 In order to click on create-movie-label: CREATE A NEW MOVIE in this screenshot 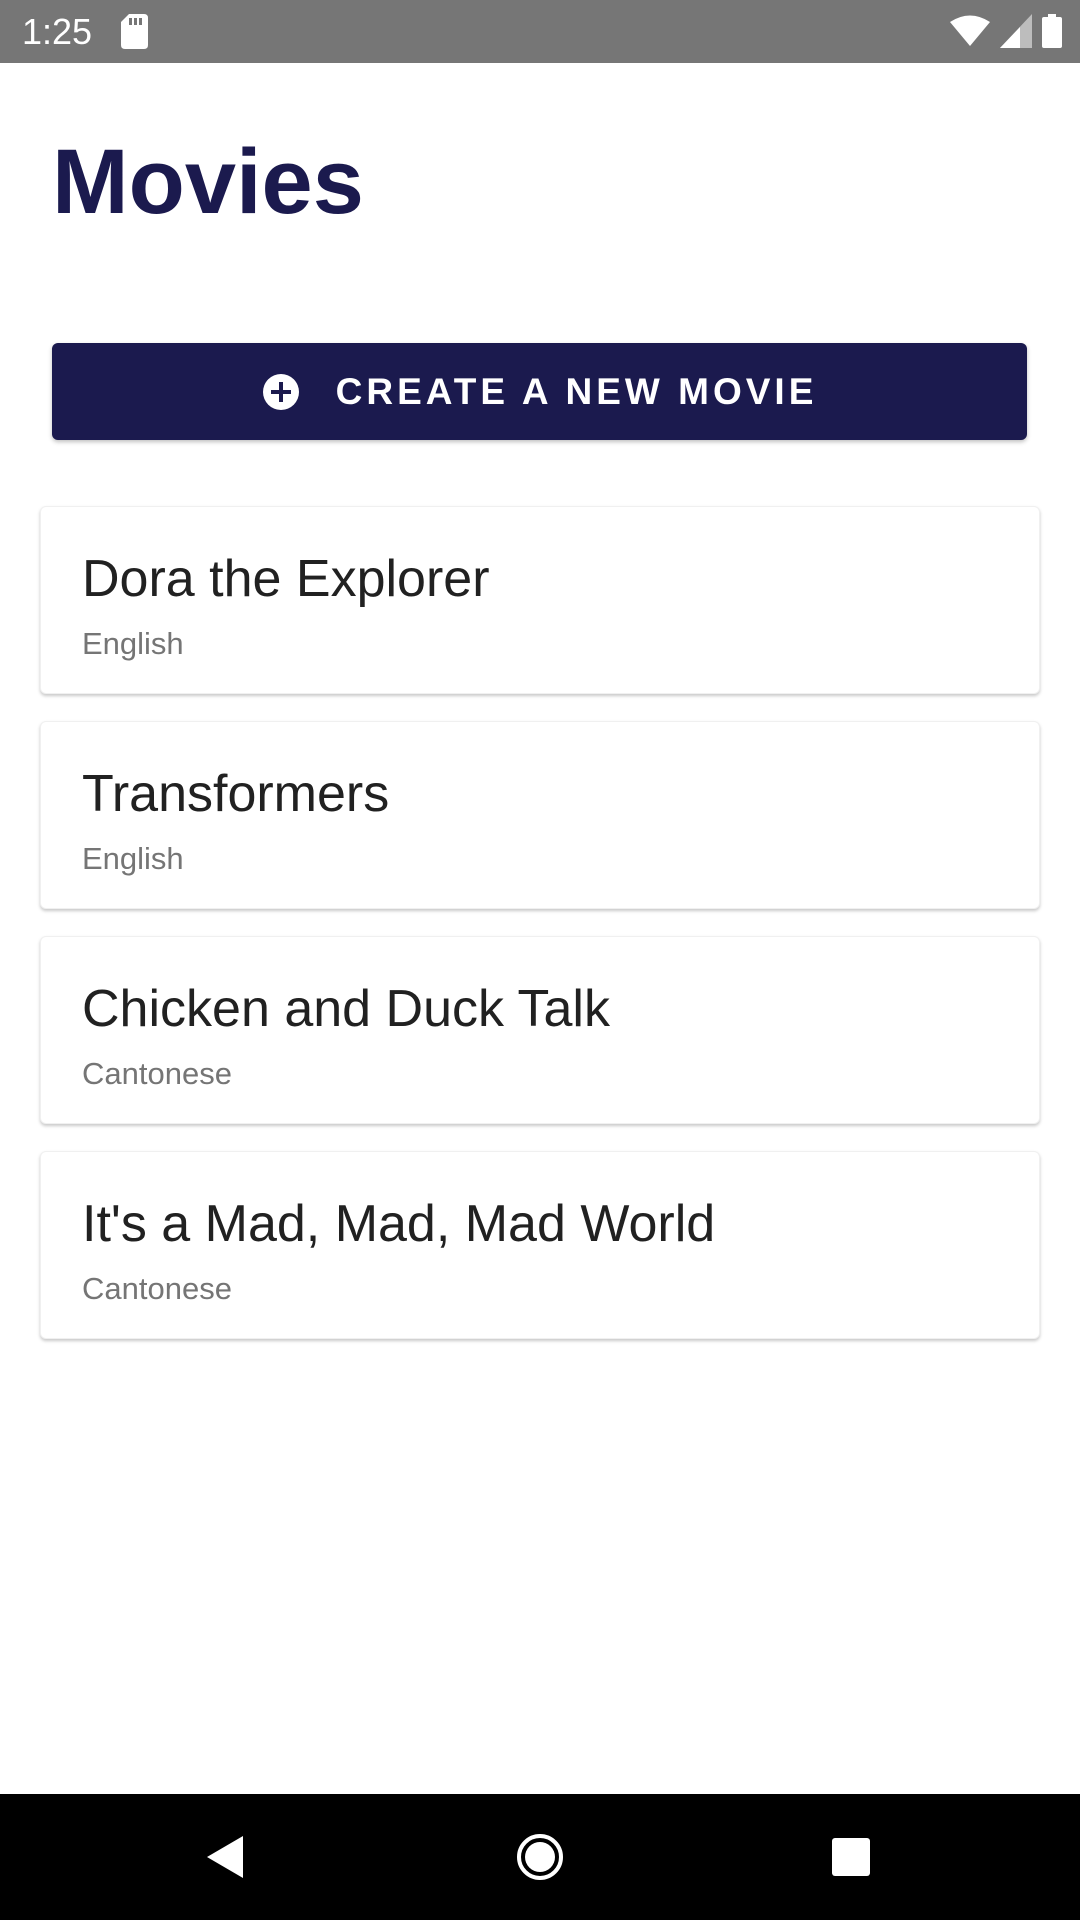, I will do `click(576, 391)`.